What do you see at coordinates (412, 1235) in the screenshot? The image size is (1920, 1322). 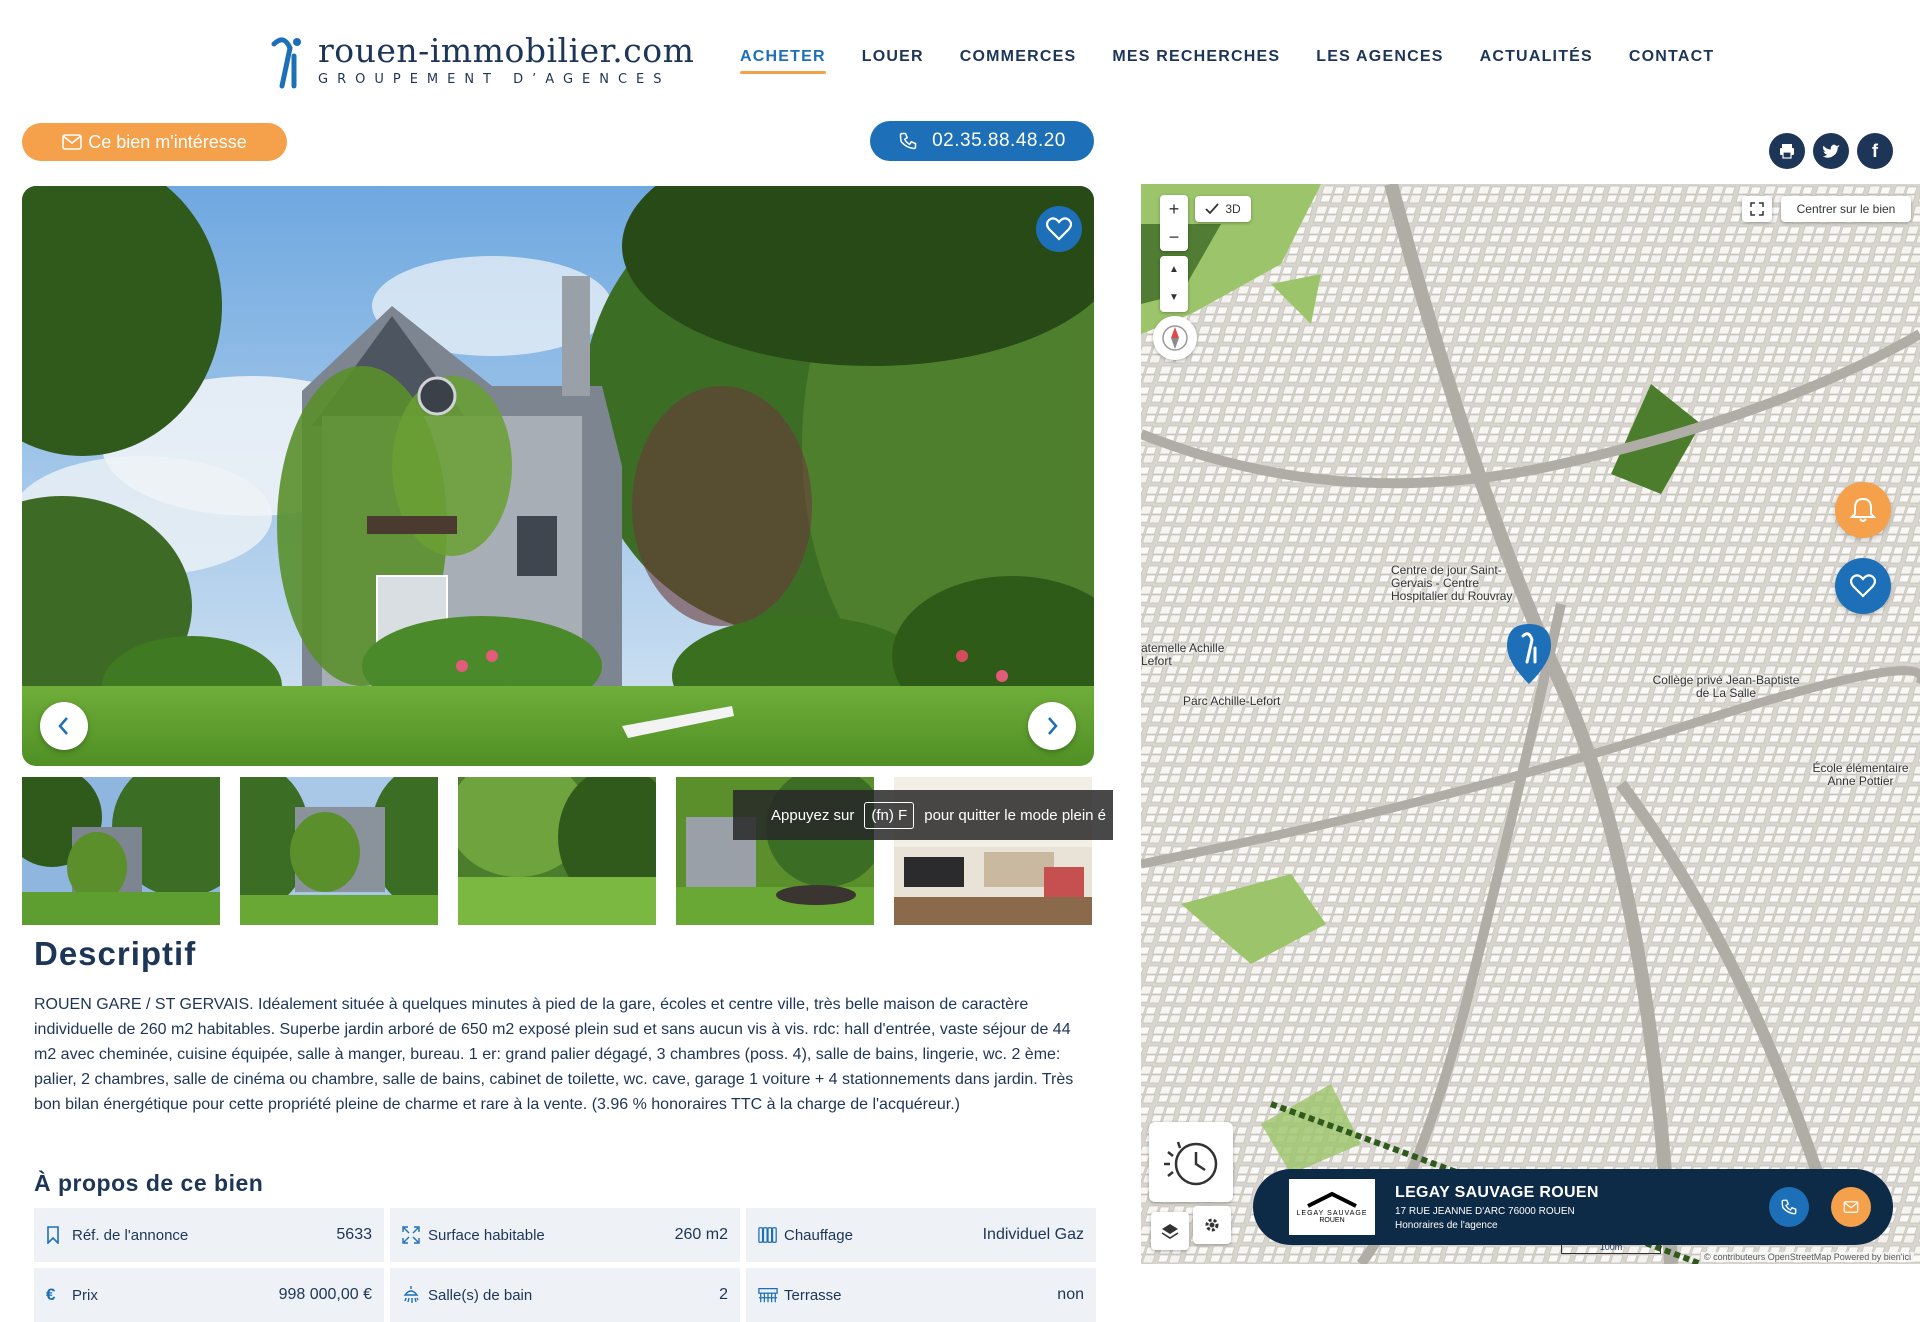 I see `expand-icon` at bounding box center [412, 1235].